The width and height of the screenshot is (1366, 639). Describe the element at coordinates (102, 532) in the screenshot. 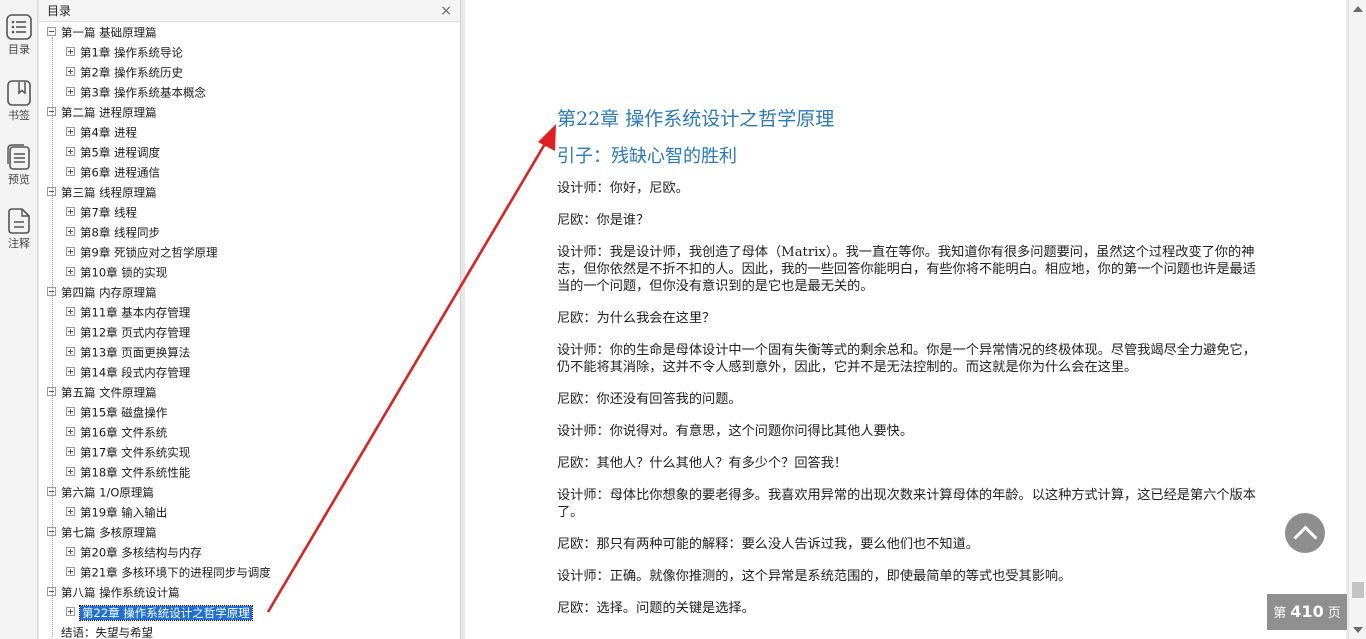

I see `toc-part-item: 第七篇 多核原理篇` at that location.